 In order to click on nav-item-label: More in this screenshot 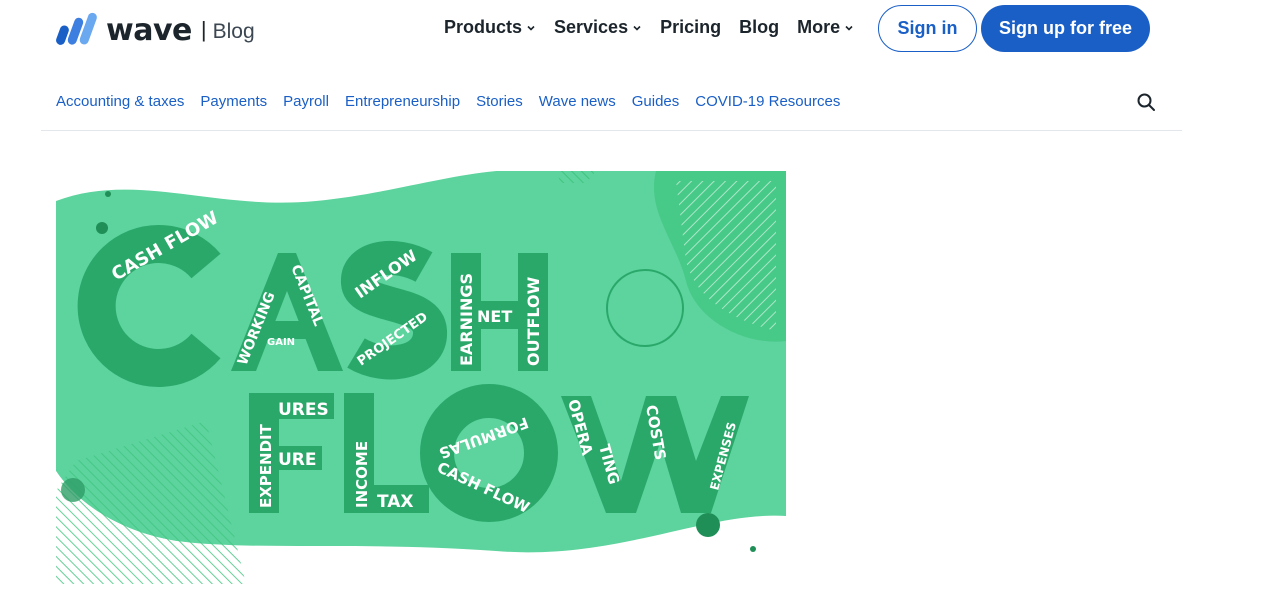, I will do `click(819, 27)`.